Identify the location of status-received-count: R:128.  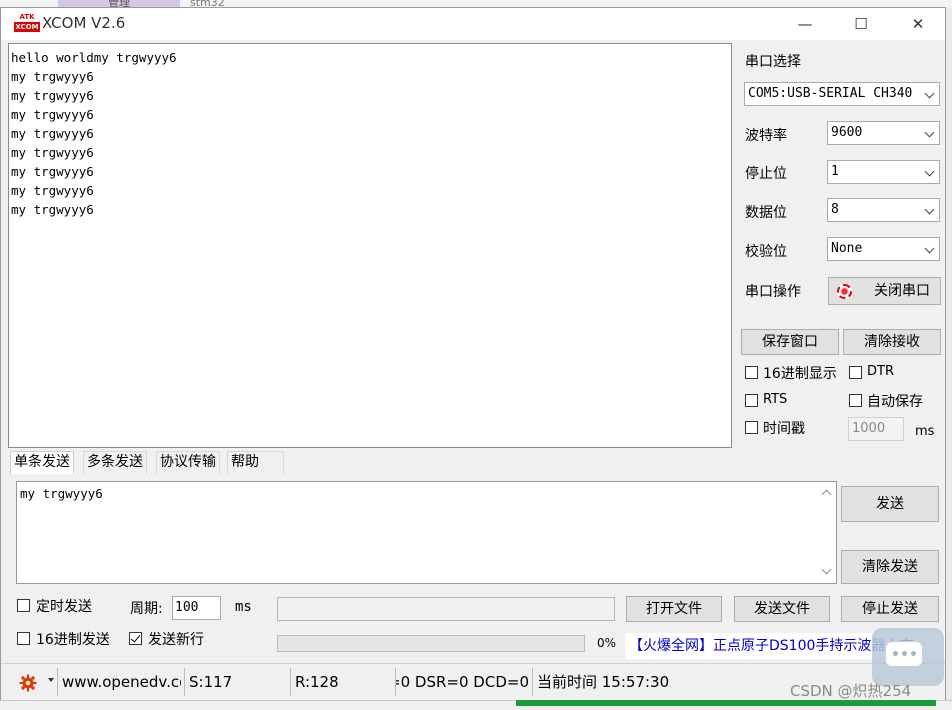
(342, 682).